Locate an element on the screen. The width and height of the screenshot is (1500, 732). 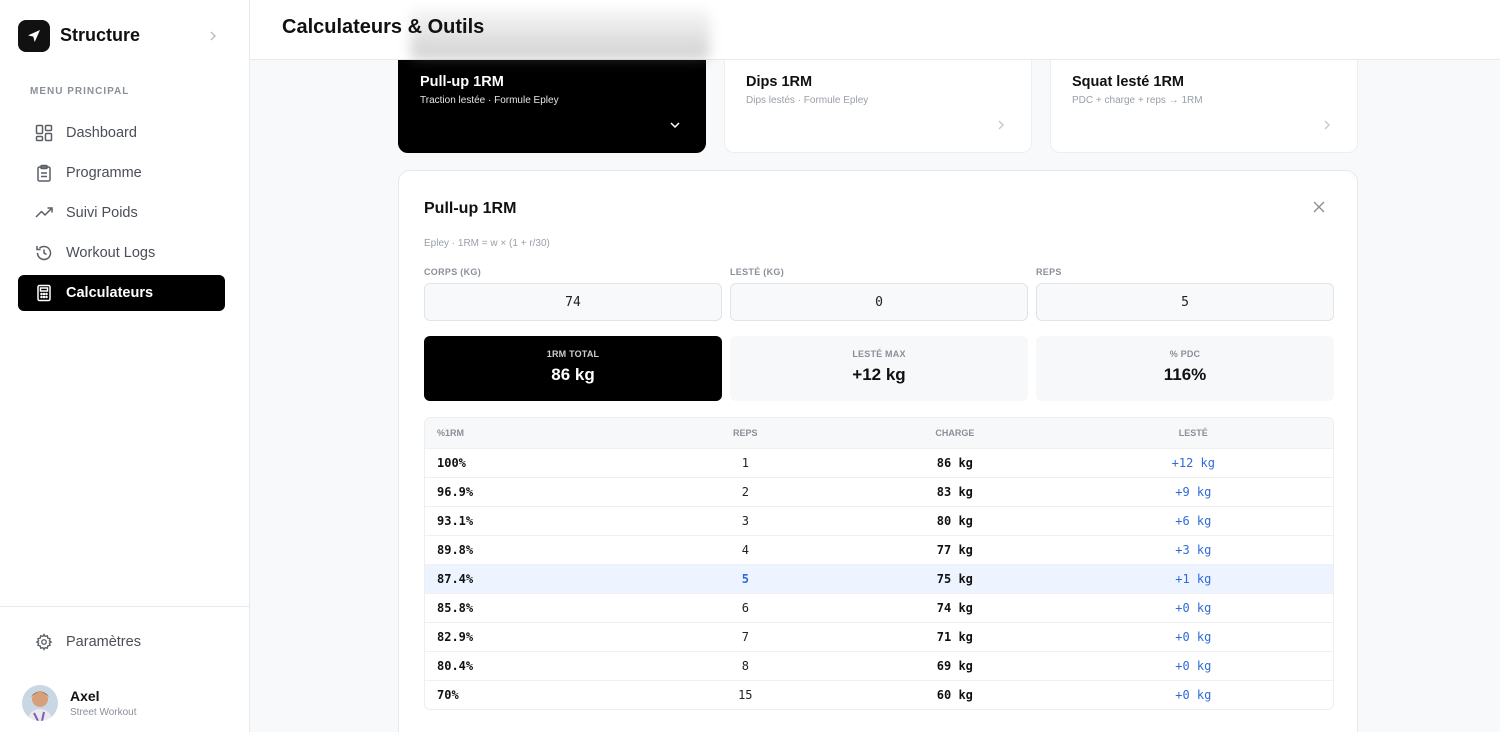
cell-charge: 80 kg is located at coordinates (954, 521).